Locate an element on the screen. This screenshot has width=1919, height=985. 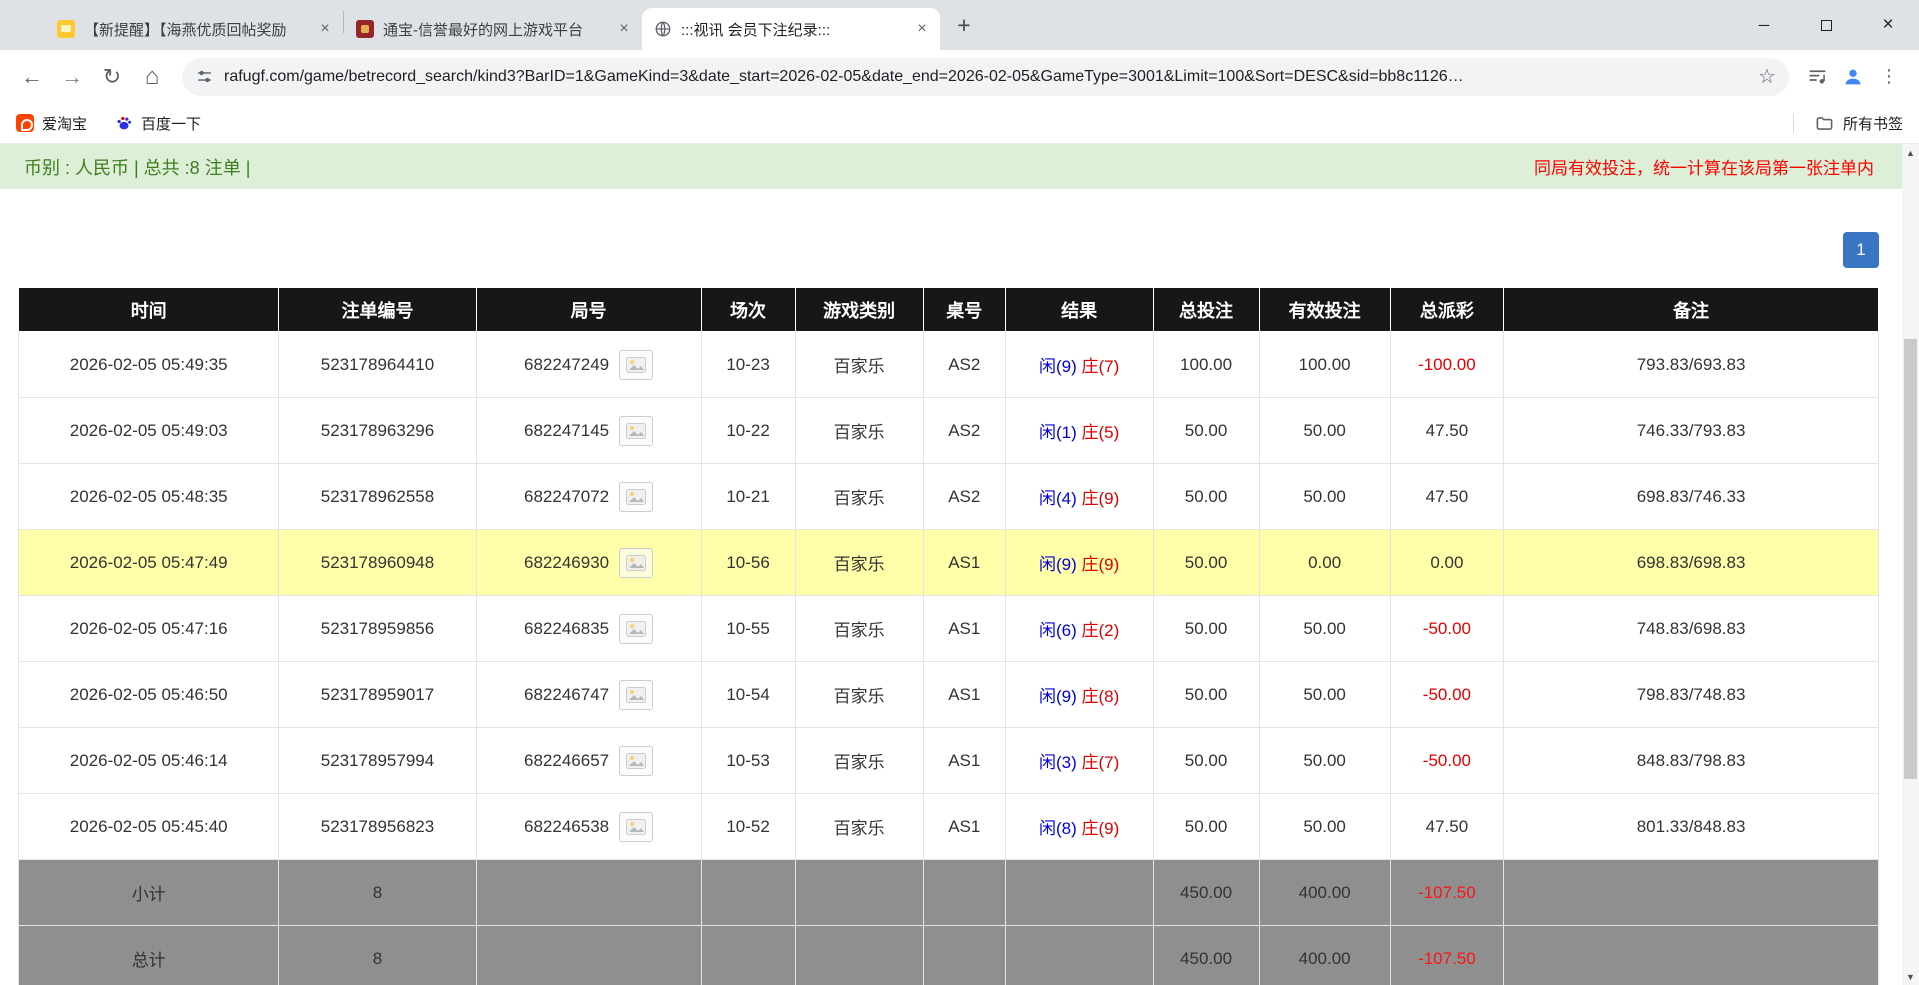
scroll-down-arrow: ▼ is located at coordinates (1910, 976).